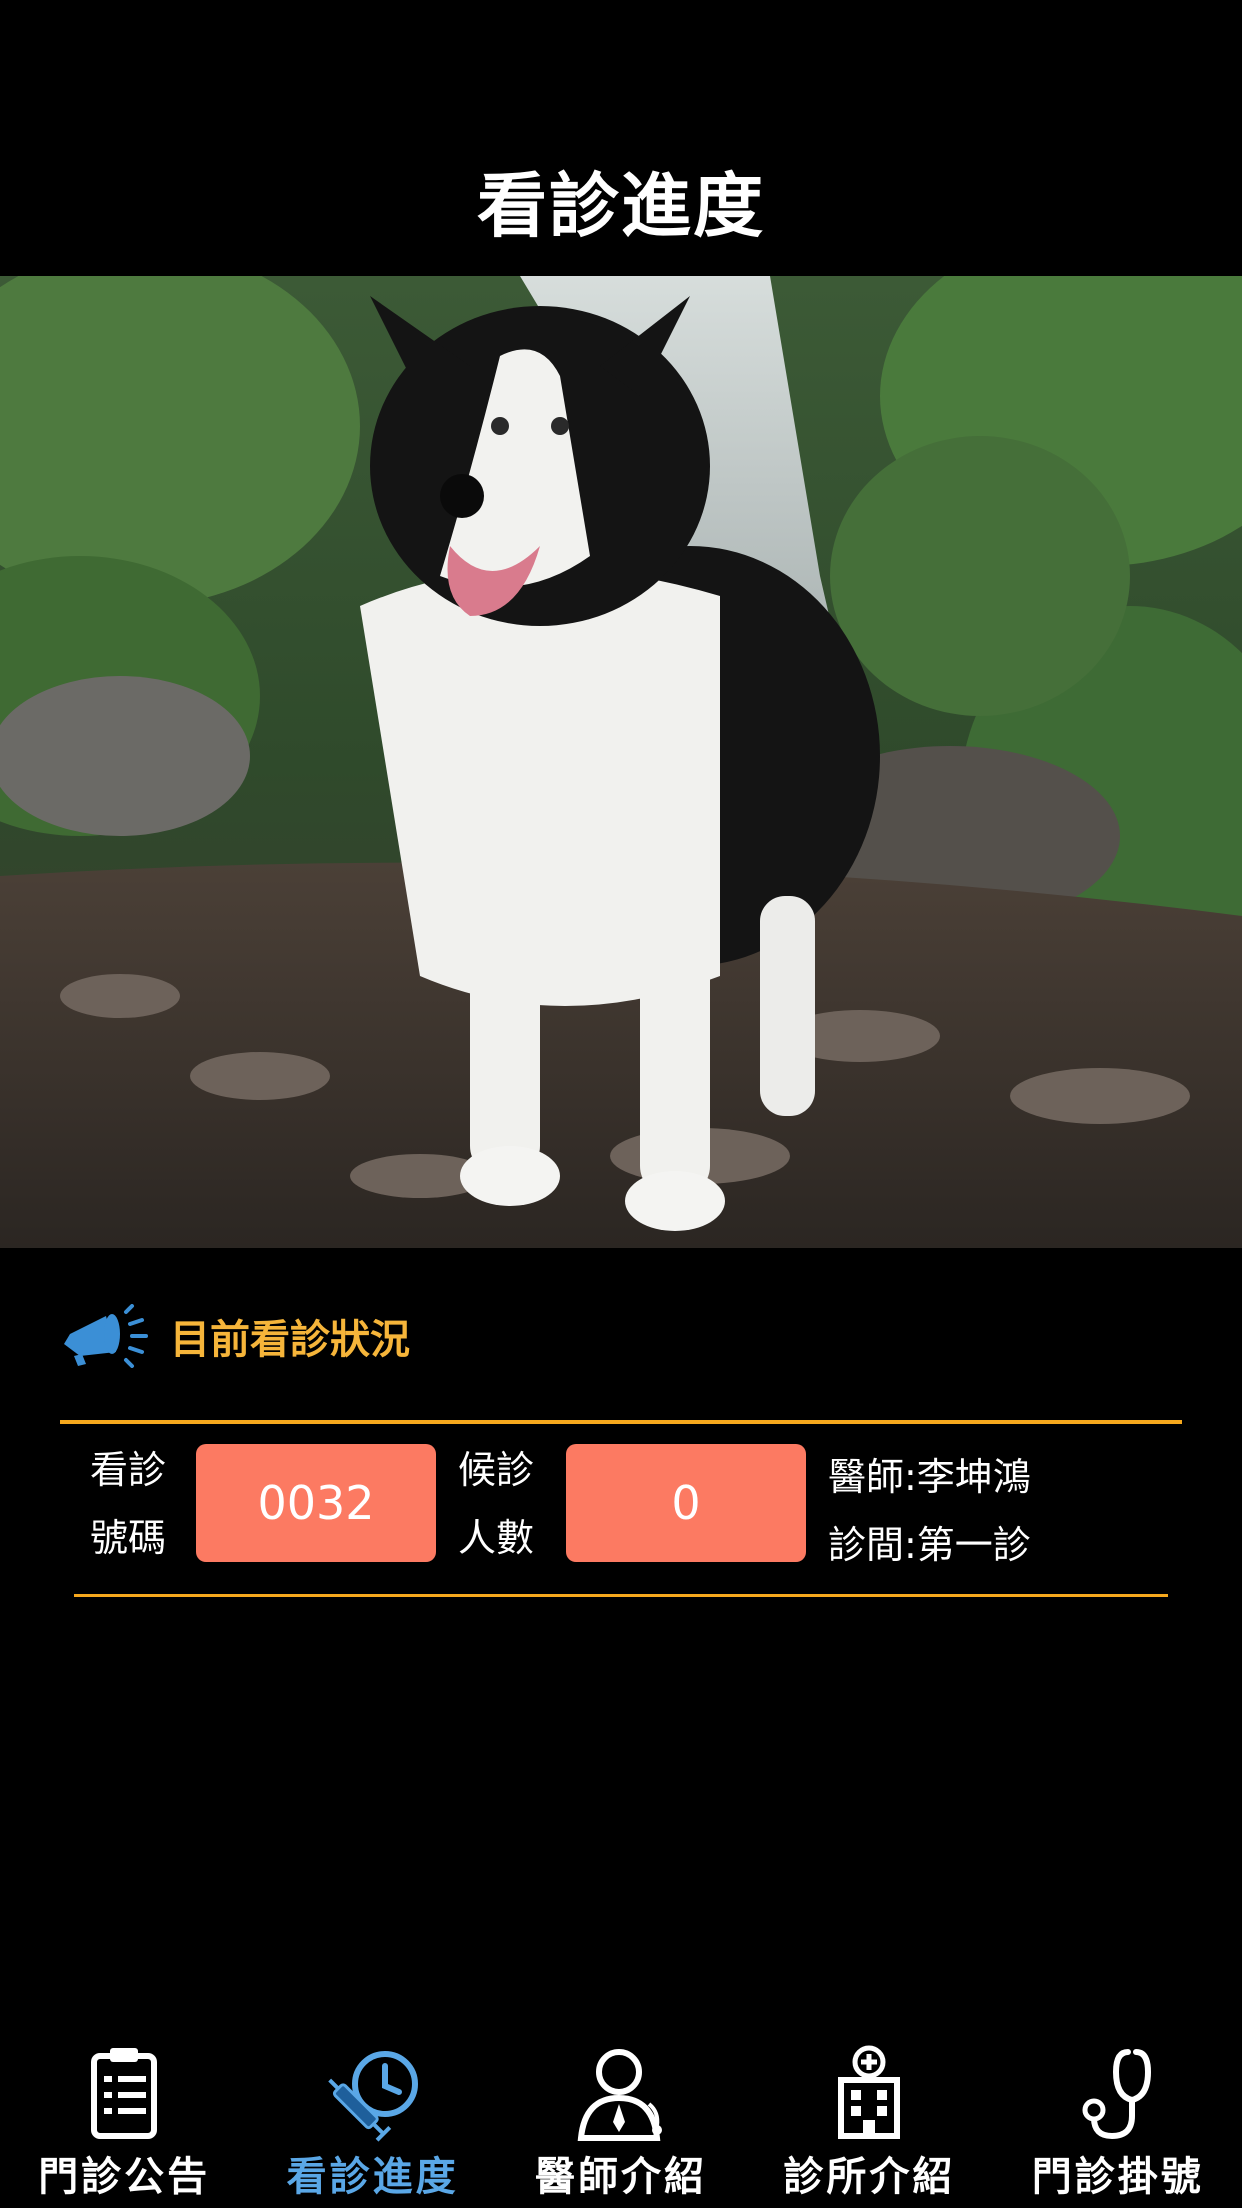 The width and height of the screenshot is (1242, 2208). Describe the element at coordinates (496, 1538) in the screenshot. I see `waiting-label-line2: 人數` at that location.